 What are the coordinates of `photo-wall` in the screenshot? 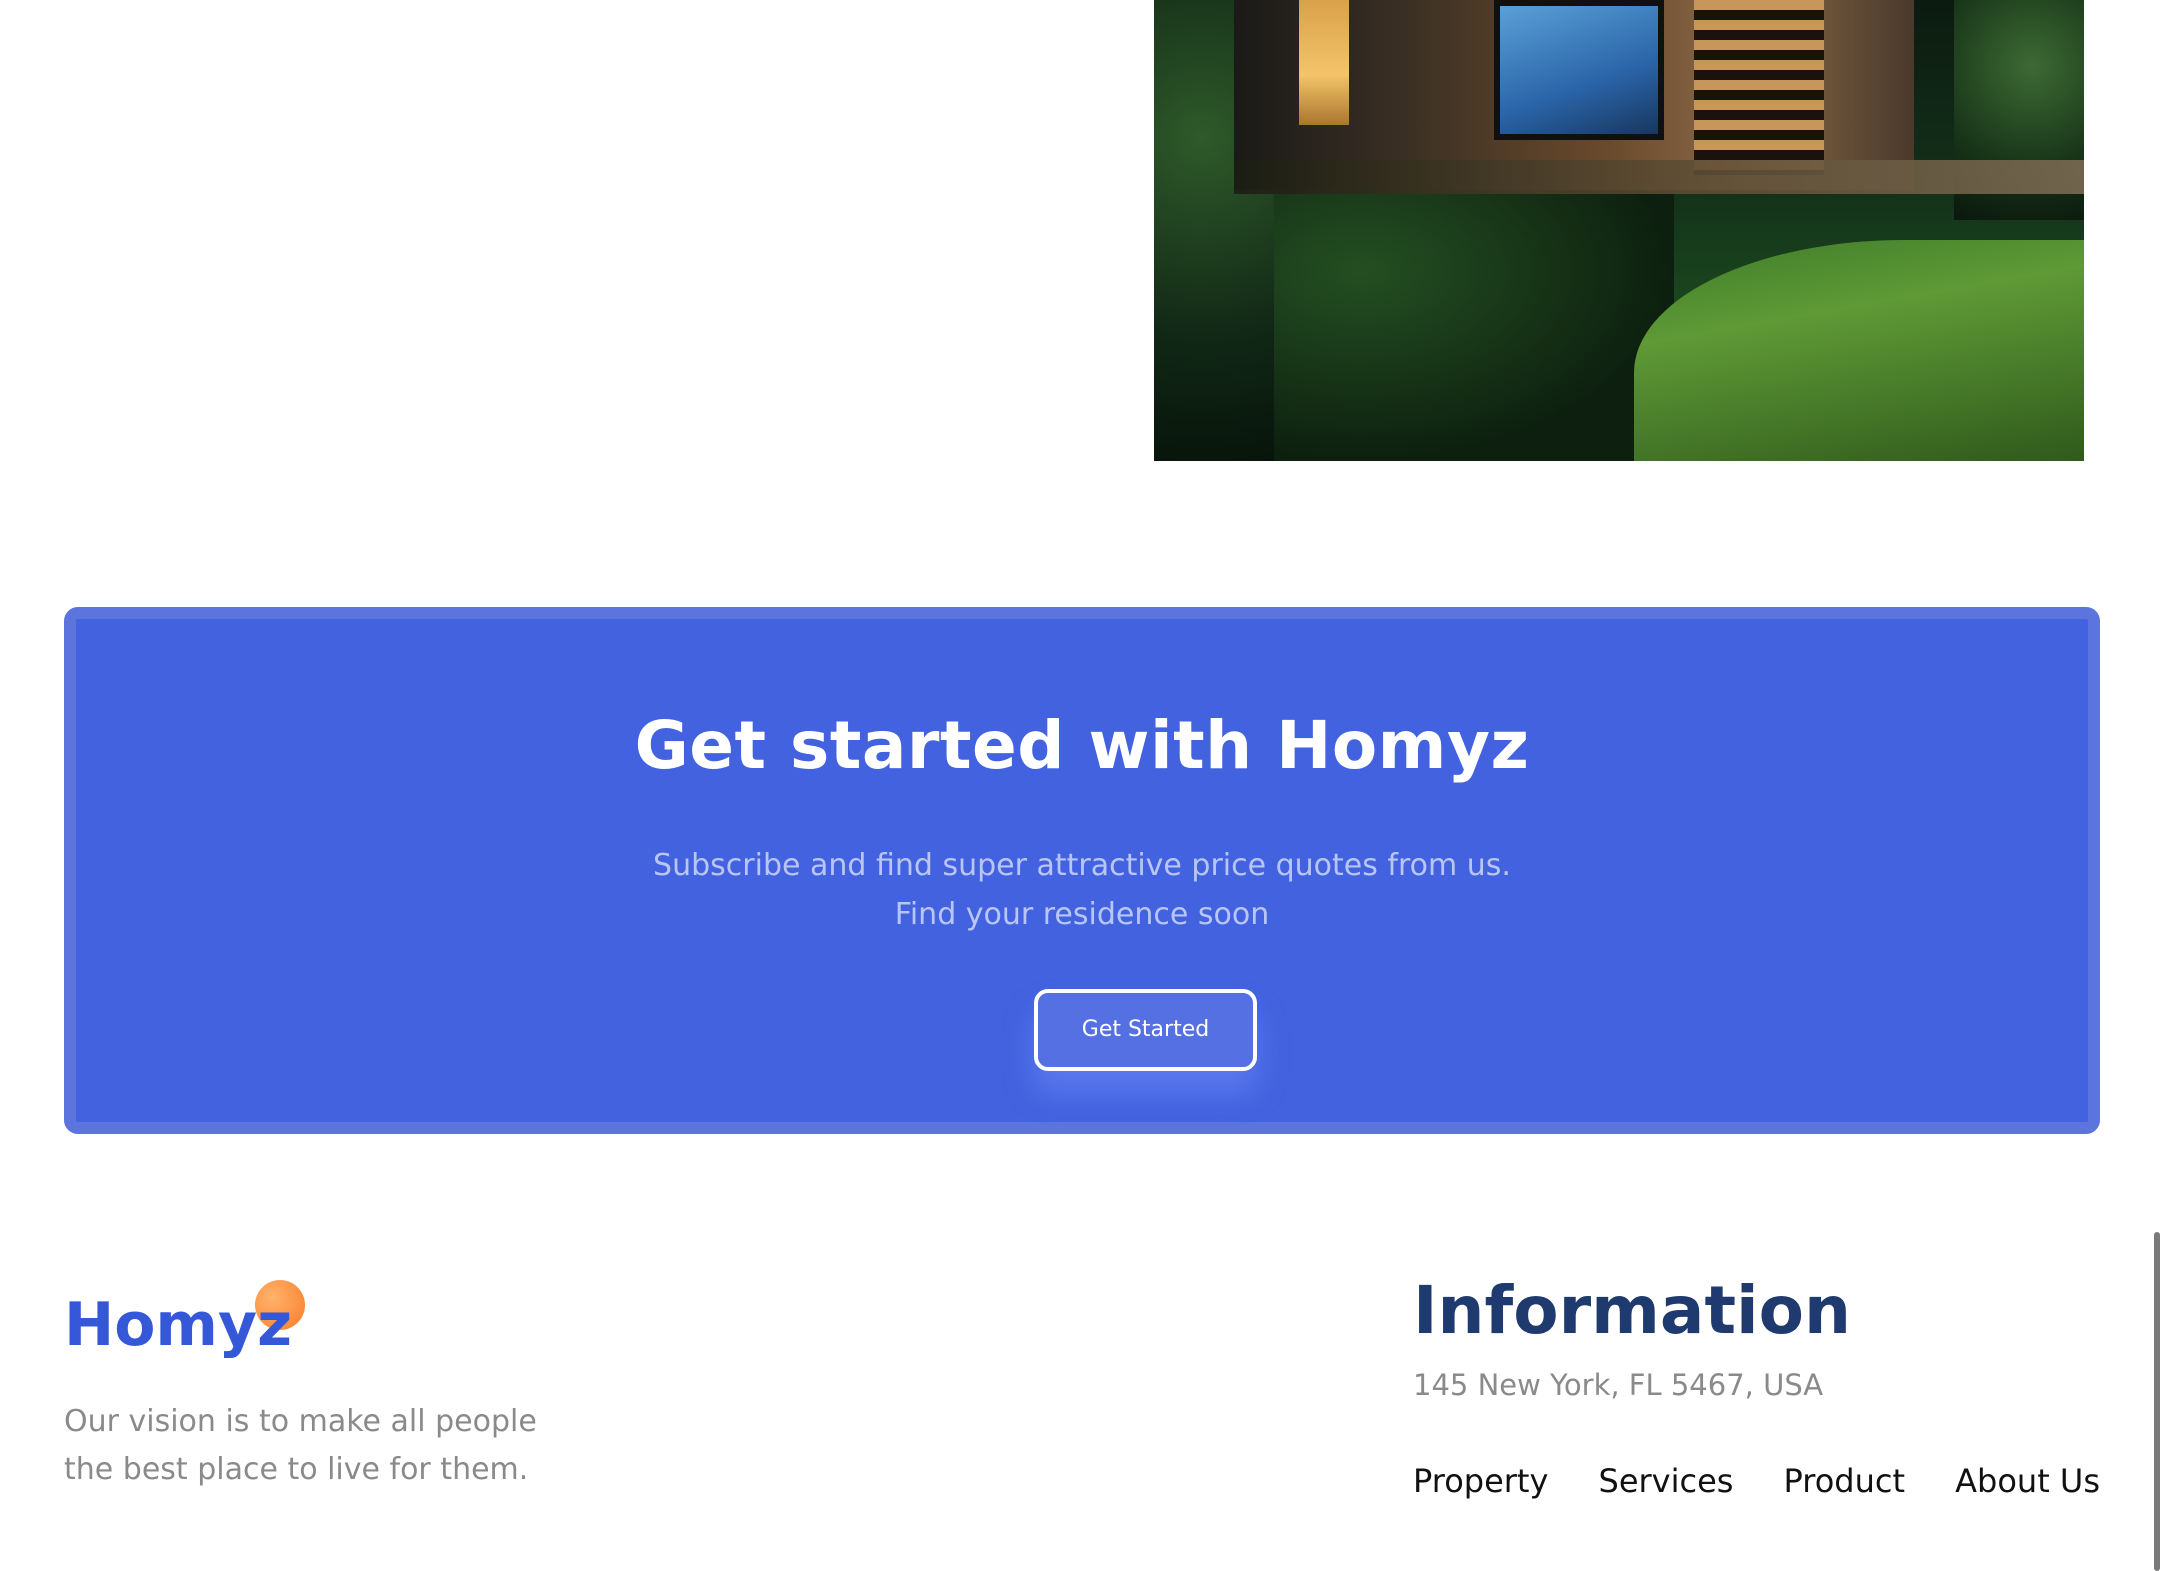 It's located at (1659, 177).